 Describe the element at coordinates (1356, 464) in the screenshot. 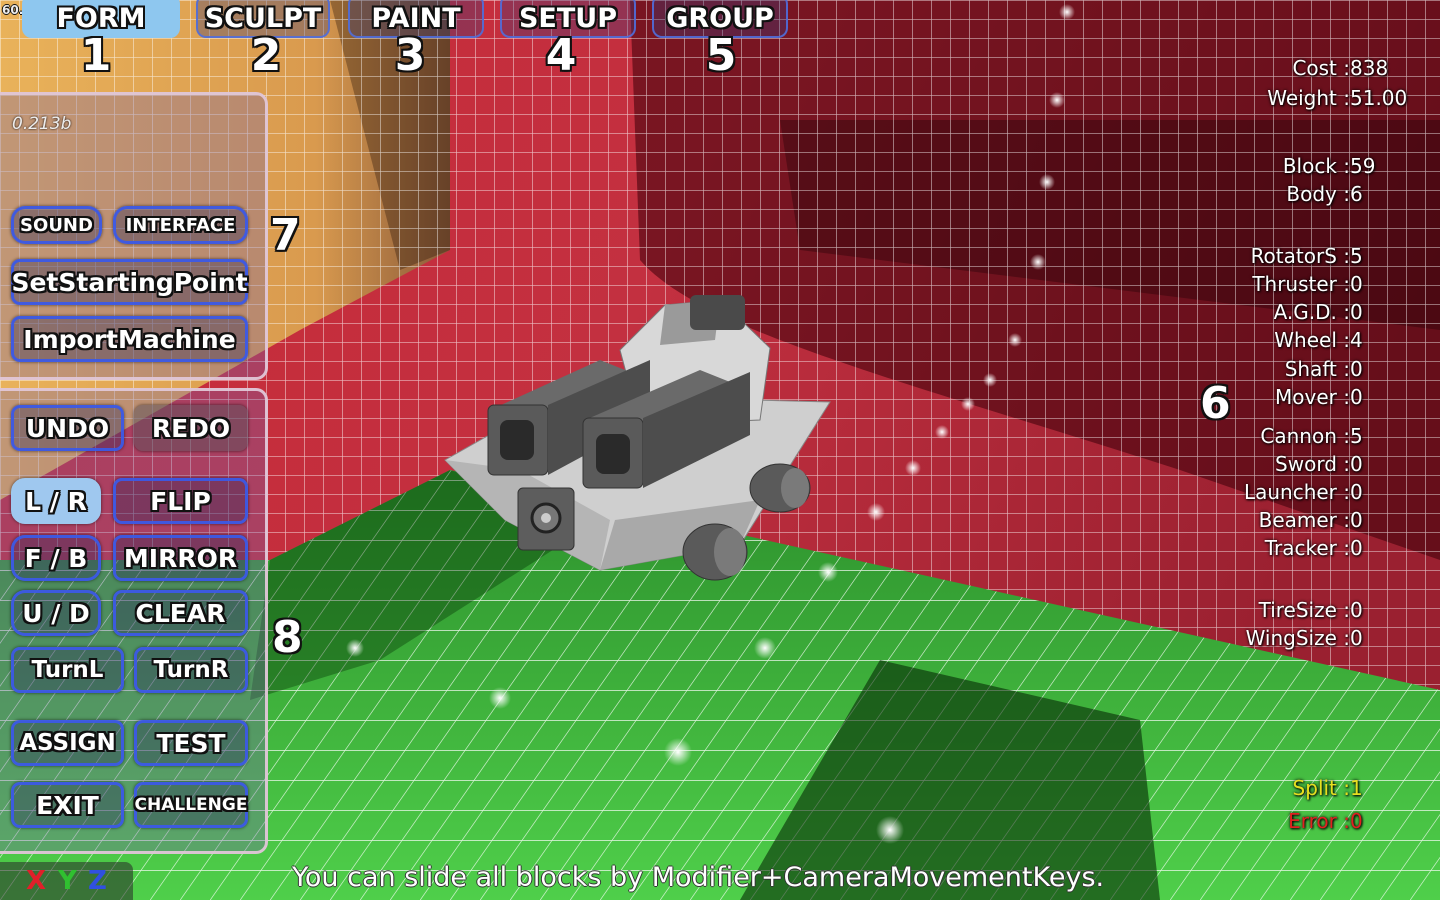

I see `stat-sword-value: 0` at that location.